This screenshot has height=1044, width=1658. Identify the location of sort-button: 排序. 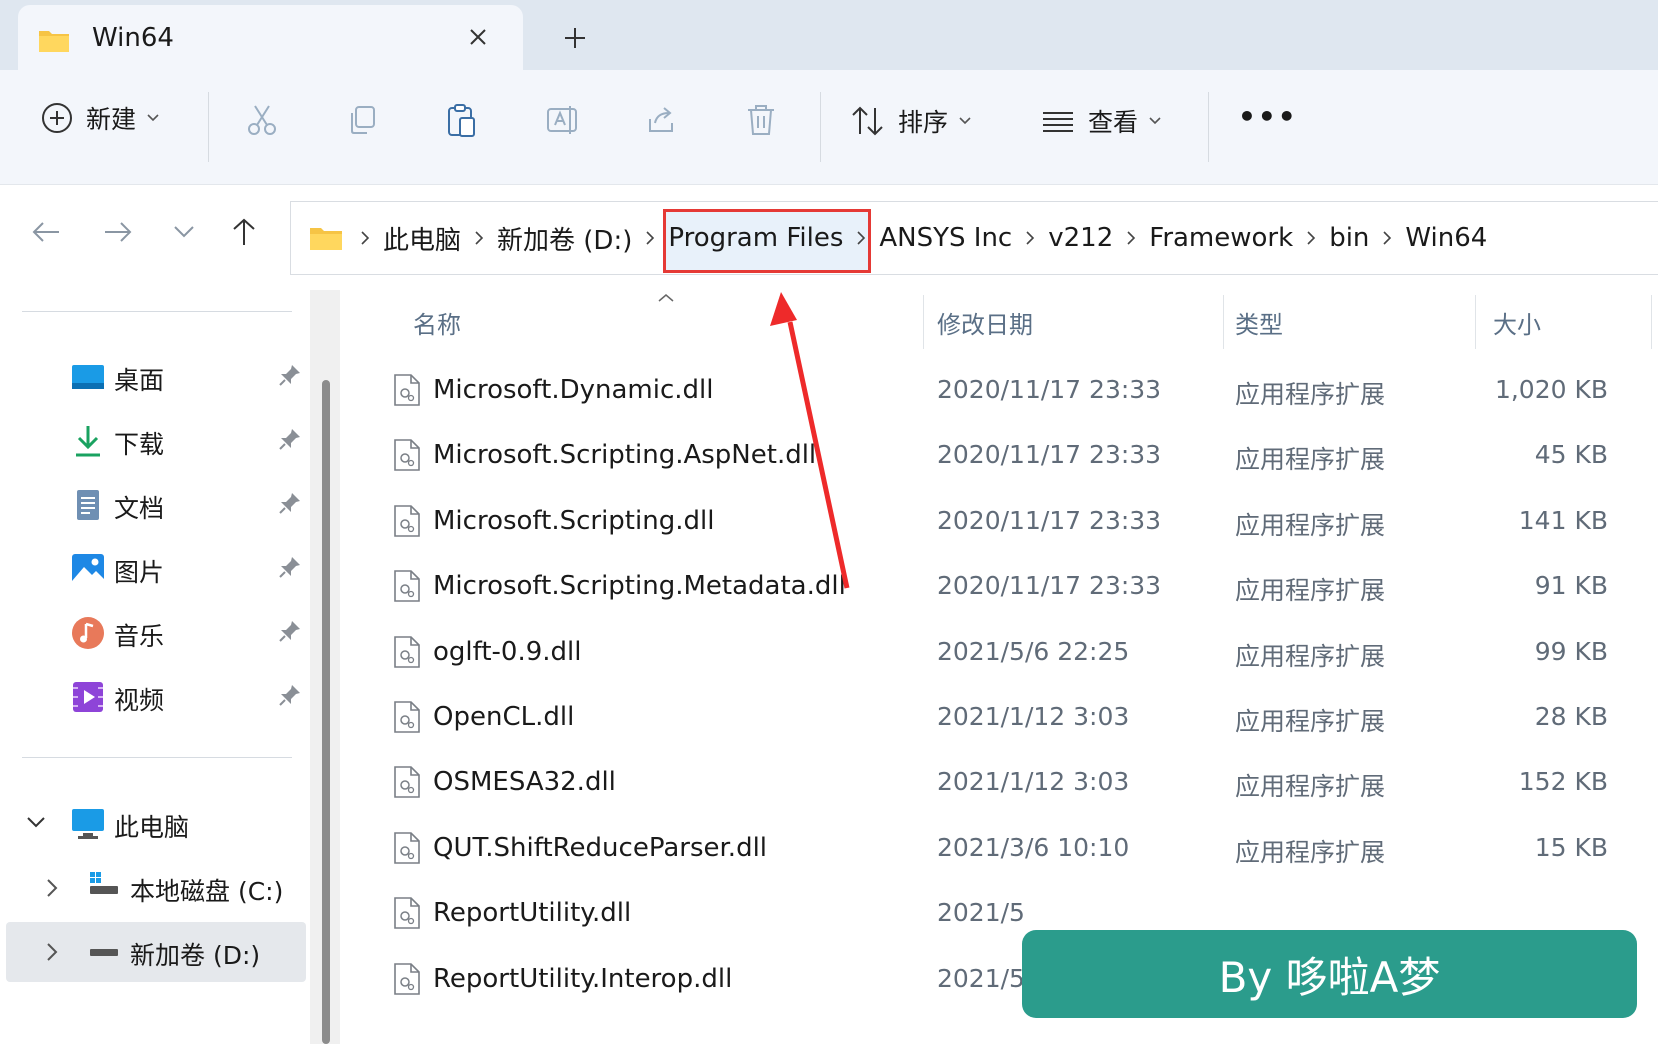
(911, 121).